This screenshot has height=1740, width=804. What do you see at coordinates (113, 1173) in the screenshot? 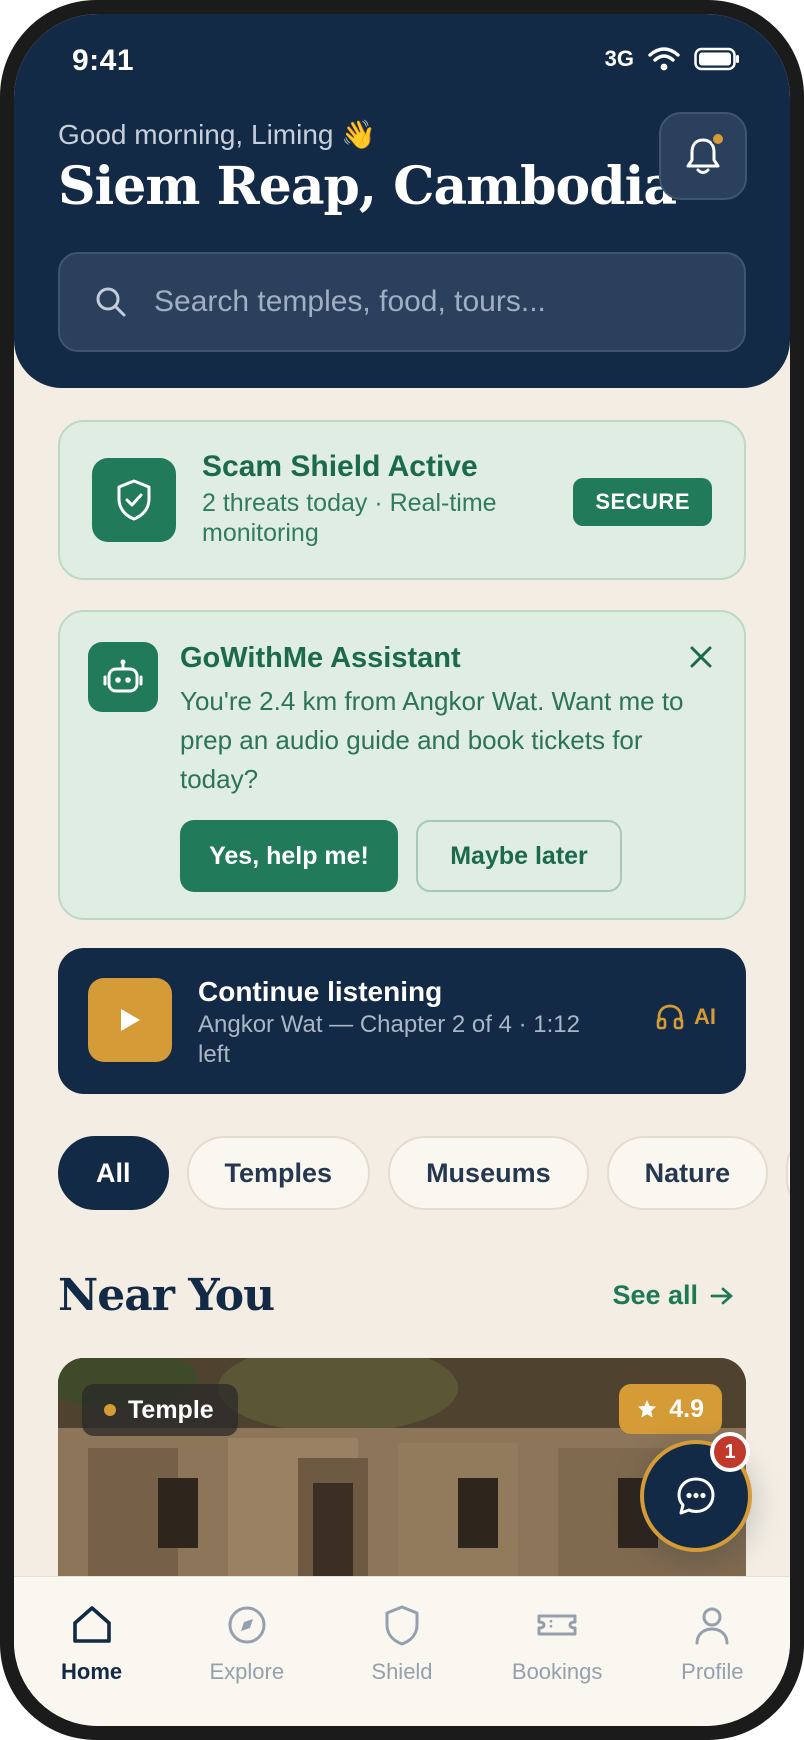
I see `chip-all: All` at bounding box center [113, 1173].